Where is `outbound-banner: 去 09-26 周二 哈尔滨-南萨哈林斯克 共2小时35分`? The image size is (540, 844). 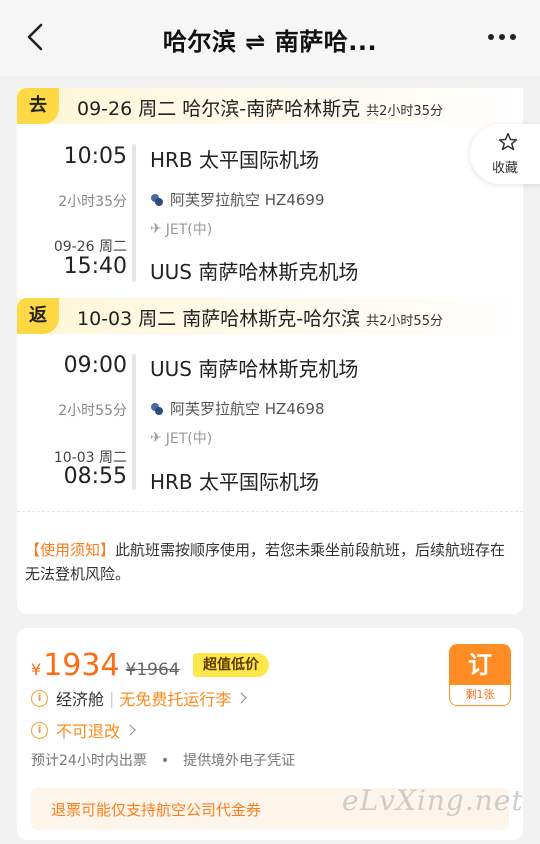
outbound-banner: 去 09-26 周二 哈尔滨-南萨哈林斯克 共2小时35分 is located at coordinates (270, 106).